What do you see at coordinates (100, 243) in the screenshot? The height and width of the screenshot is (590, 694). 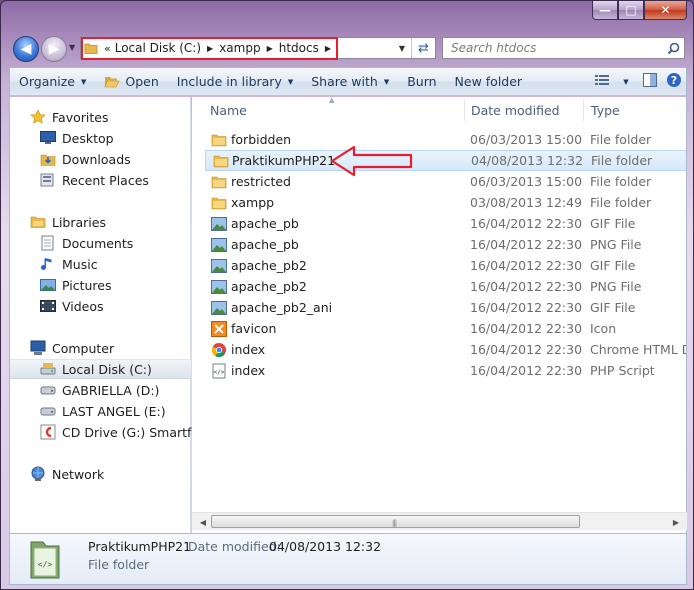 I see `nav-documents: Documents` at bounding box center [100, 243].